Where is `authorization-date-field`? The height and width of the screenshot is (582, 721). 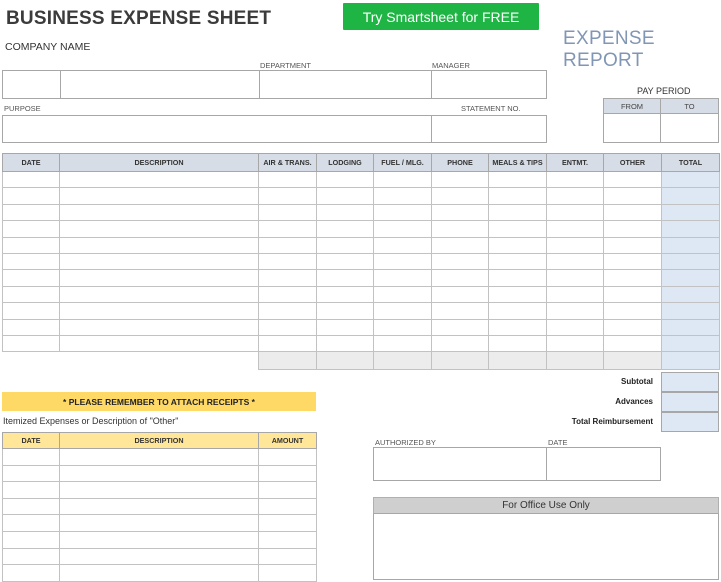 authorization-date-field is located at coordinates (603, 464).